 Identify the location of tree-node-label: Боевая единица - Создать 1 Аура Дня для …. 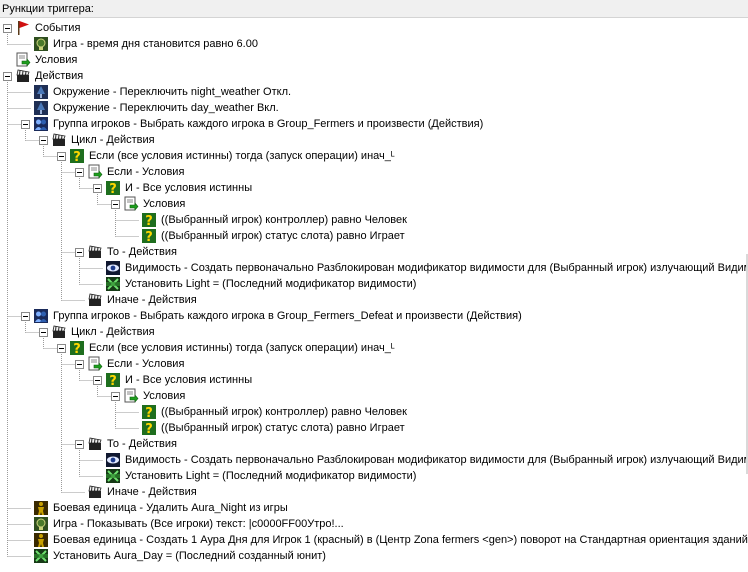
(400, 540).